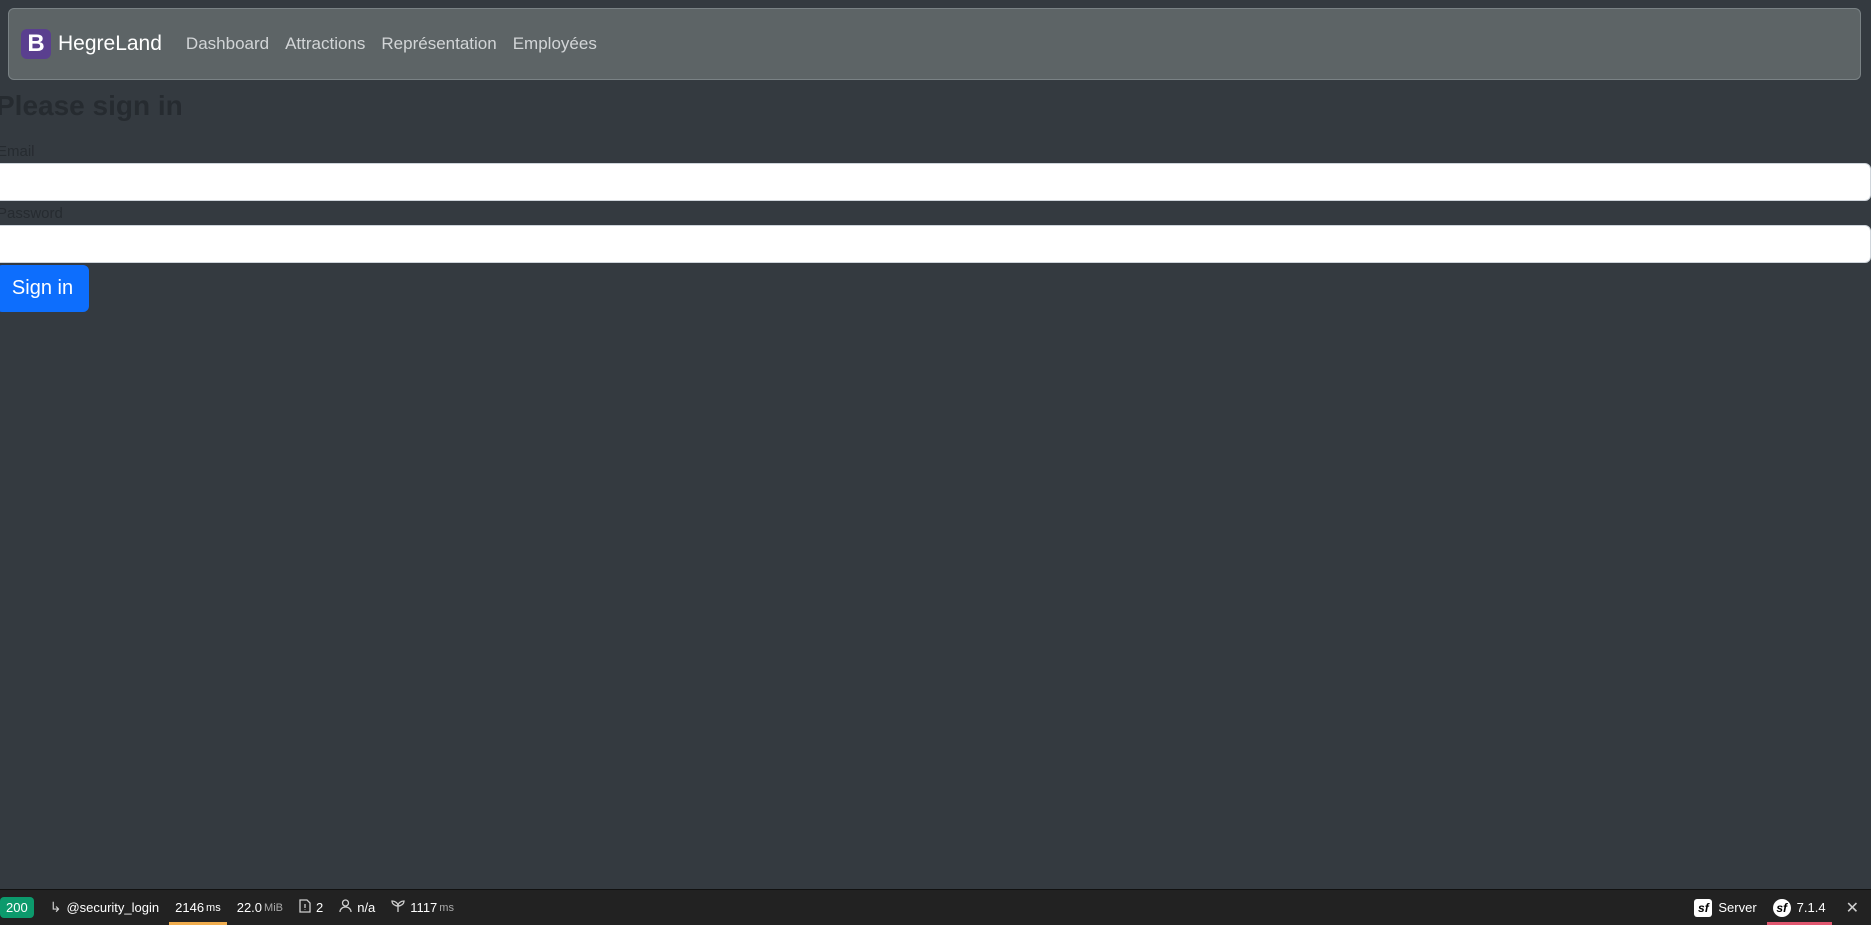 This screenshot has width=1871, height=925. Describe the element at coordinates (17, 151) in the screenshot. I see `email-label: Email` at that location.